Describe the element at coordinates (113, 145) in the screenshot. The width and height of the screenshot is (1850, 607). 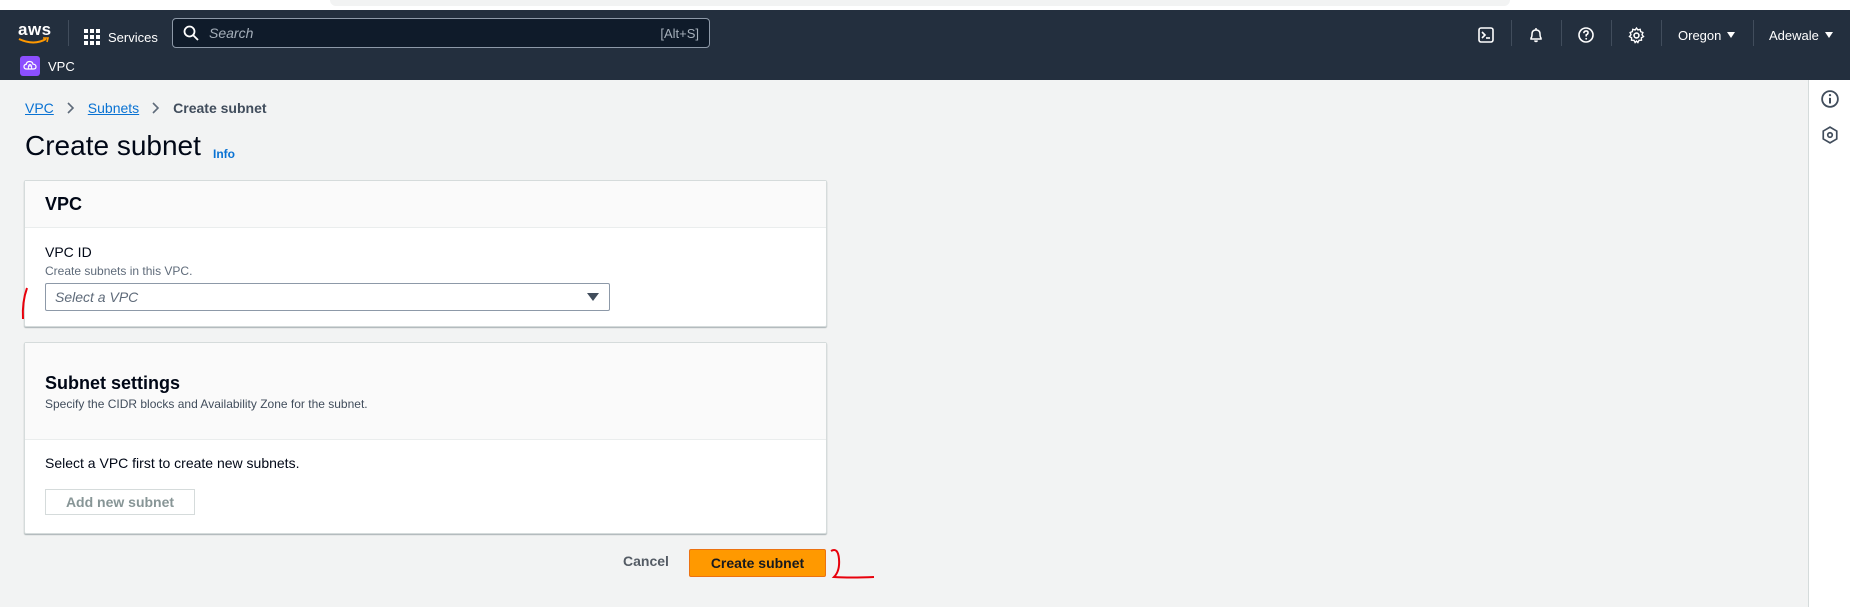
I see `page-title: Create subnet` at that location.